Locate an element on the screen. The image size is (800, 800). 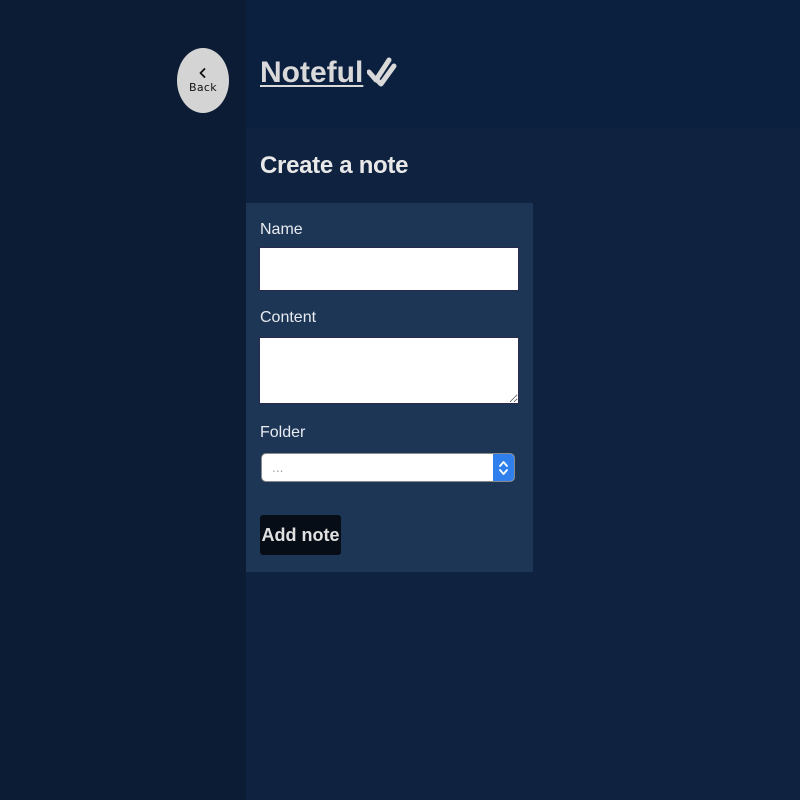
header: Noteful is located at coordinates (523, 64).